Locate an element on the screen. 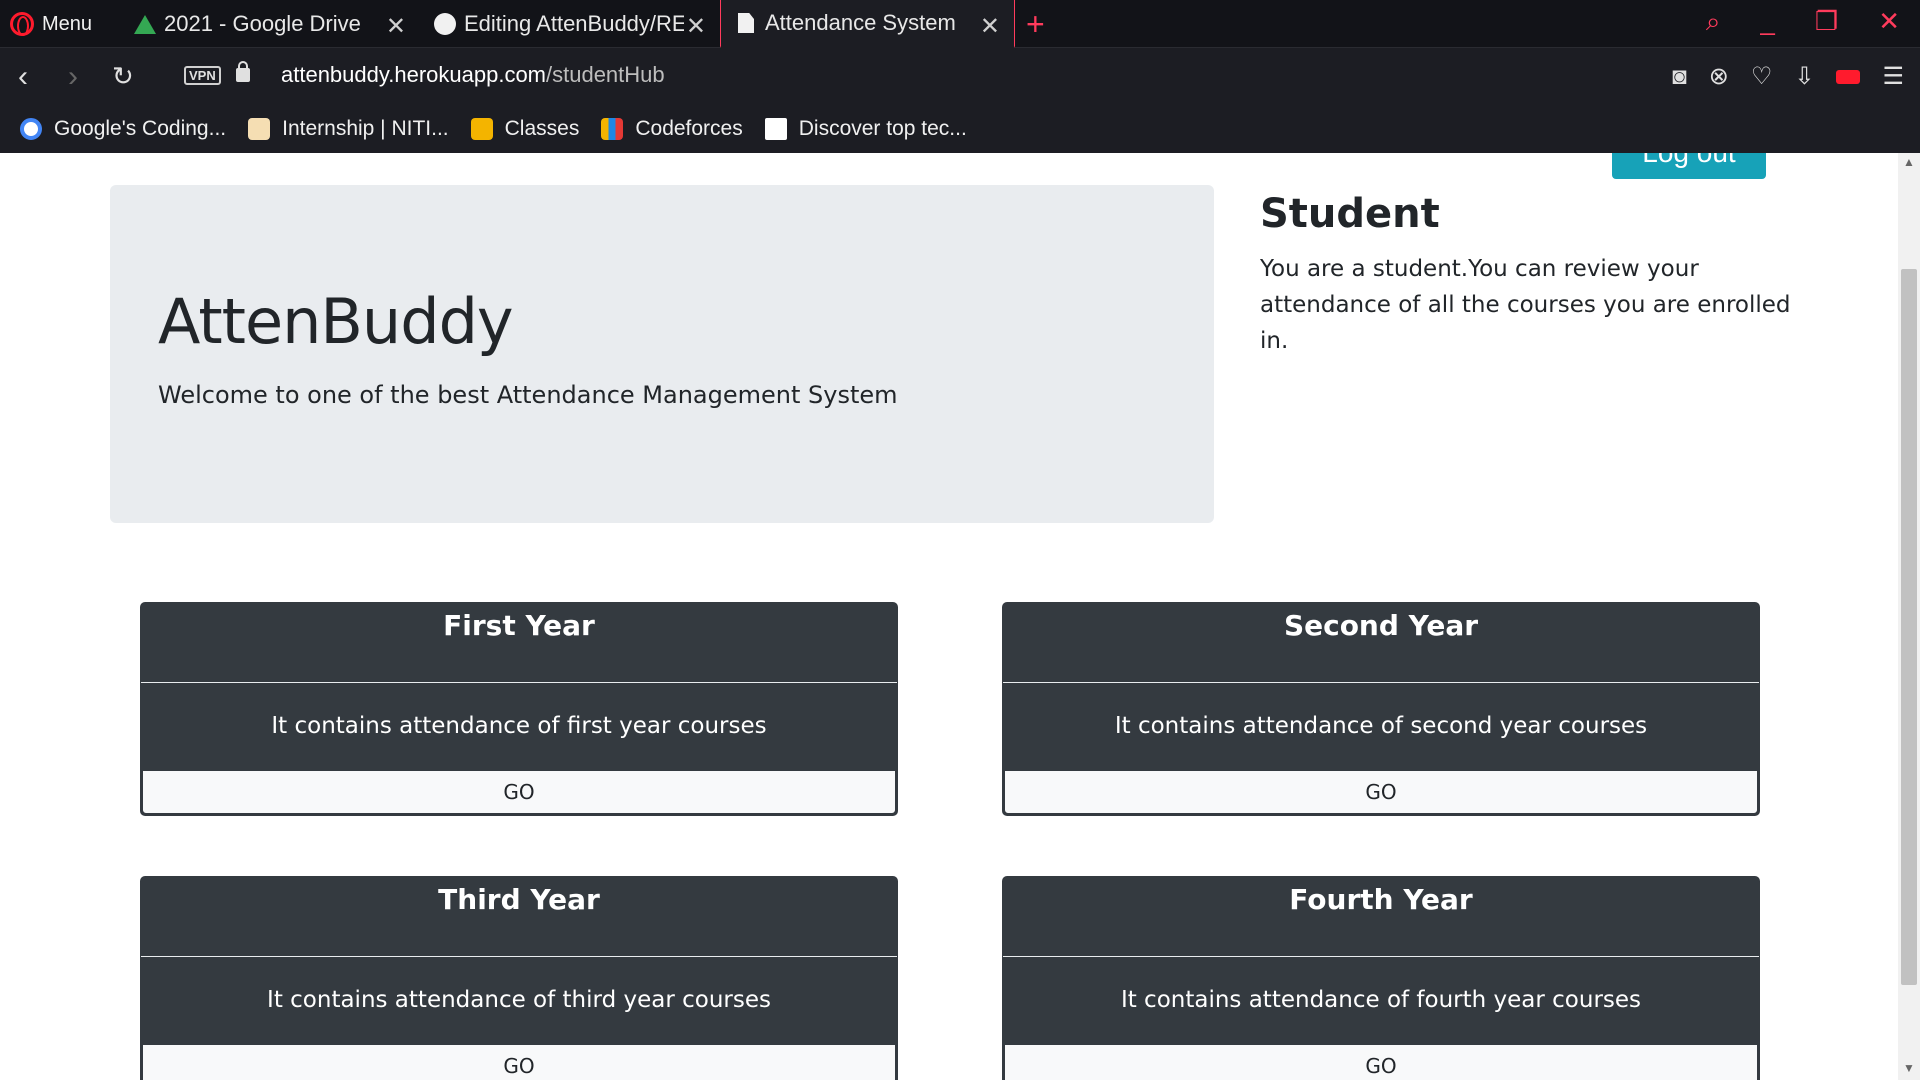  camera-icon: ◙ is located at coordinates (1679, 77).